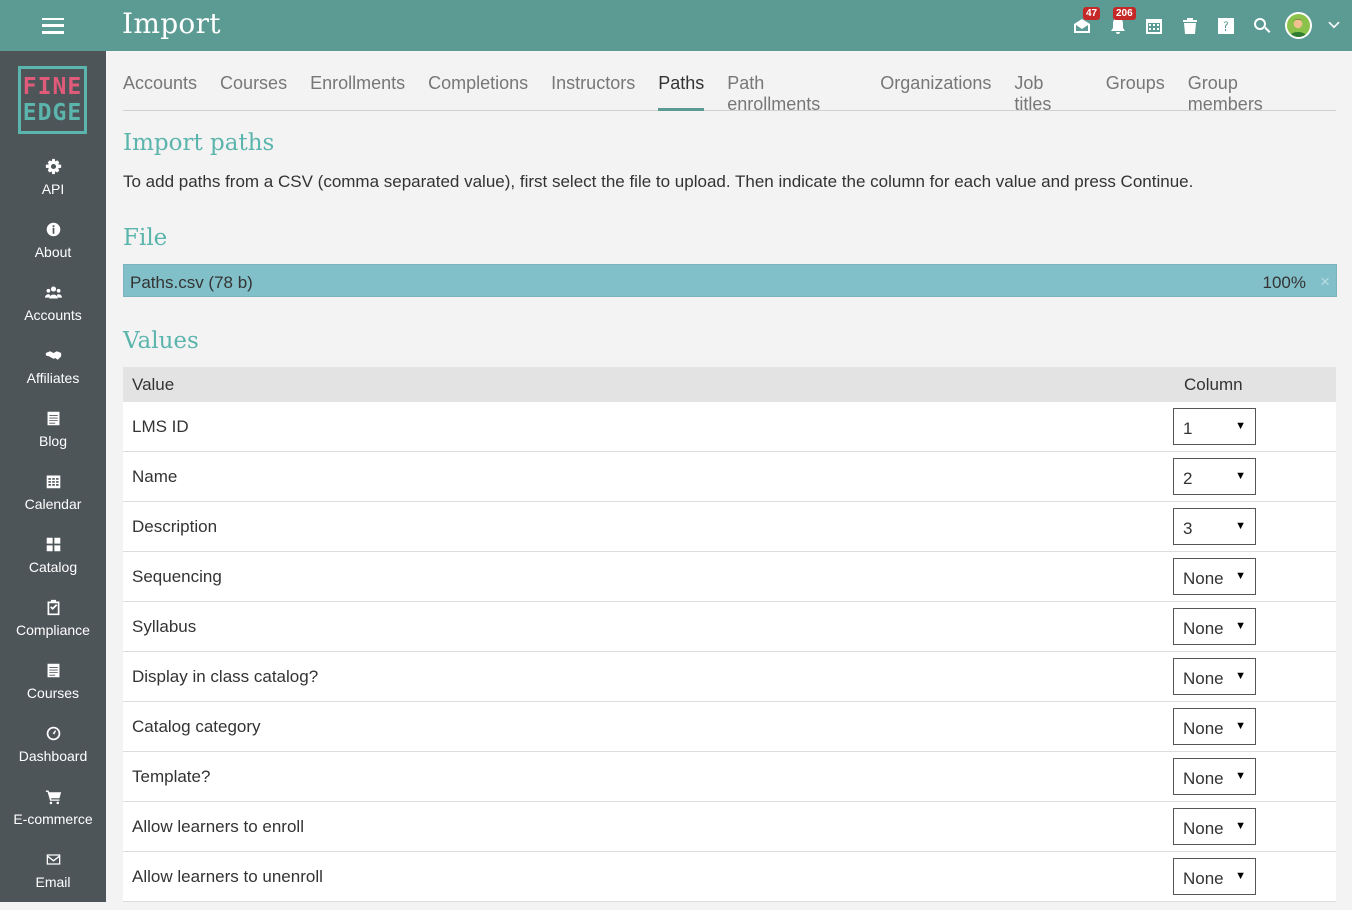  What do you see at coordinates (225, 676) in the screenshot?
I see `value-label: Display in class catalog?` at bounding box center [225, 676].